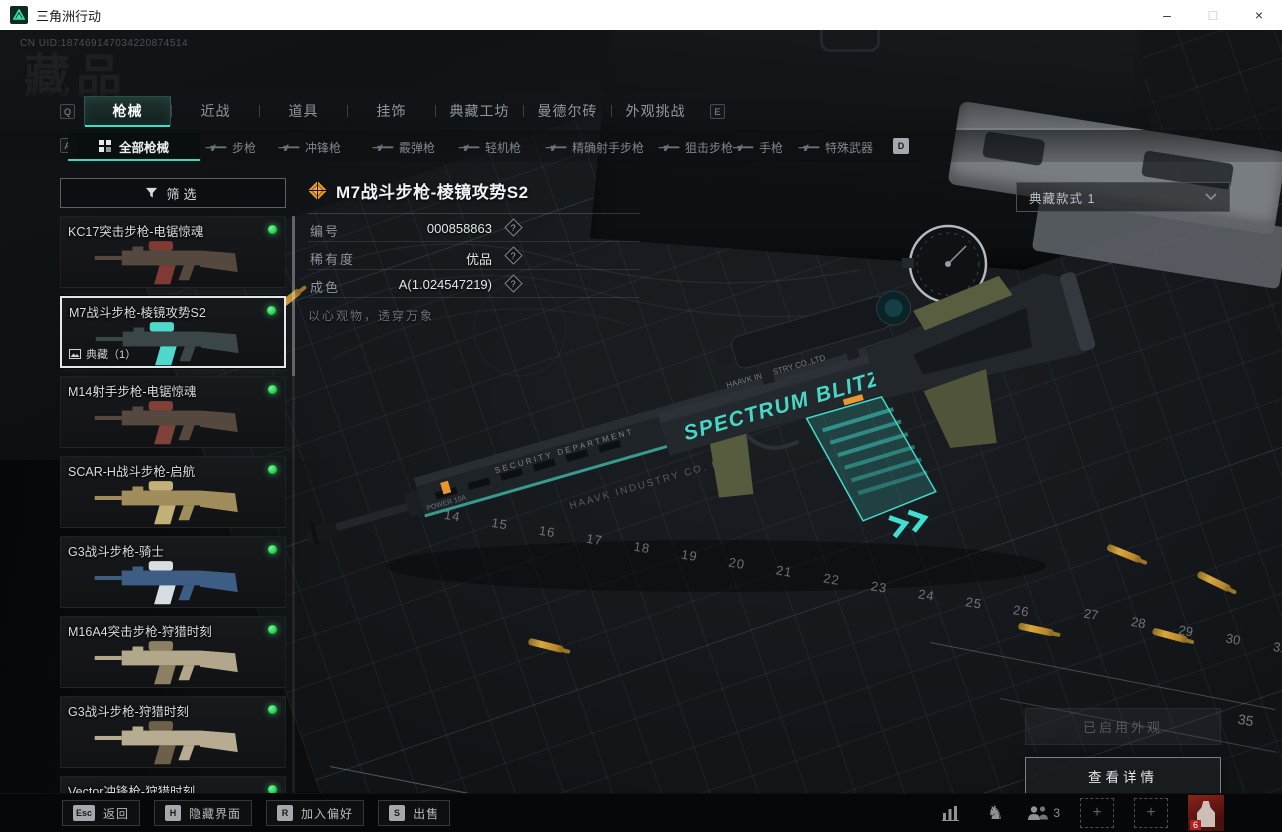  What do you see at coordinates (244, 147) in the screenshot?
I see `subtab-label: 步枪` at bounding box center [244, 147].